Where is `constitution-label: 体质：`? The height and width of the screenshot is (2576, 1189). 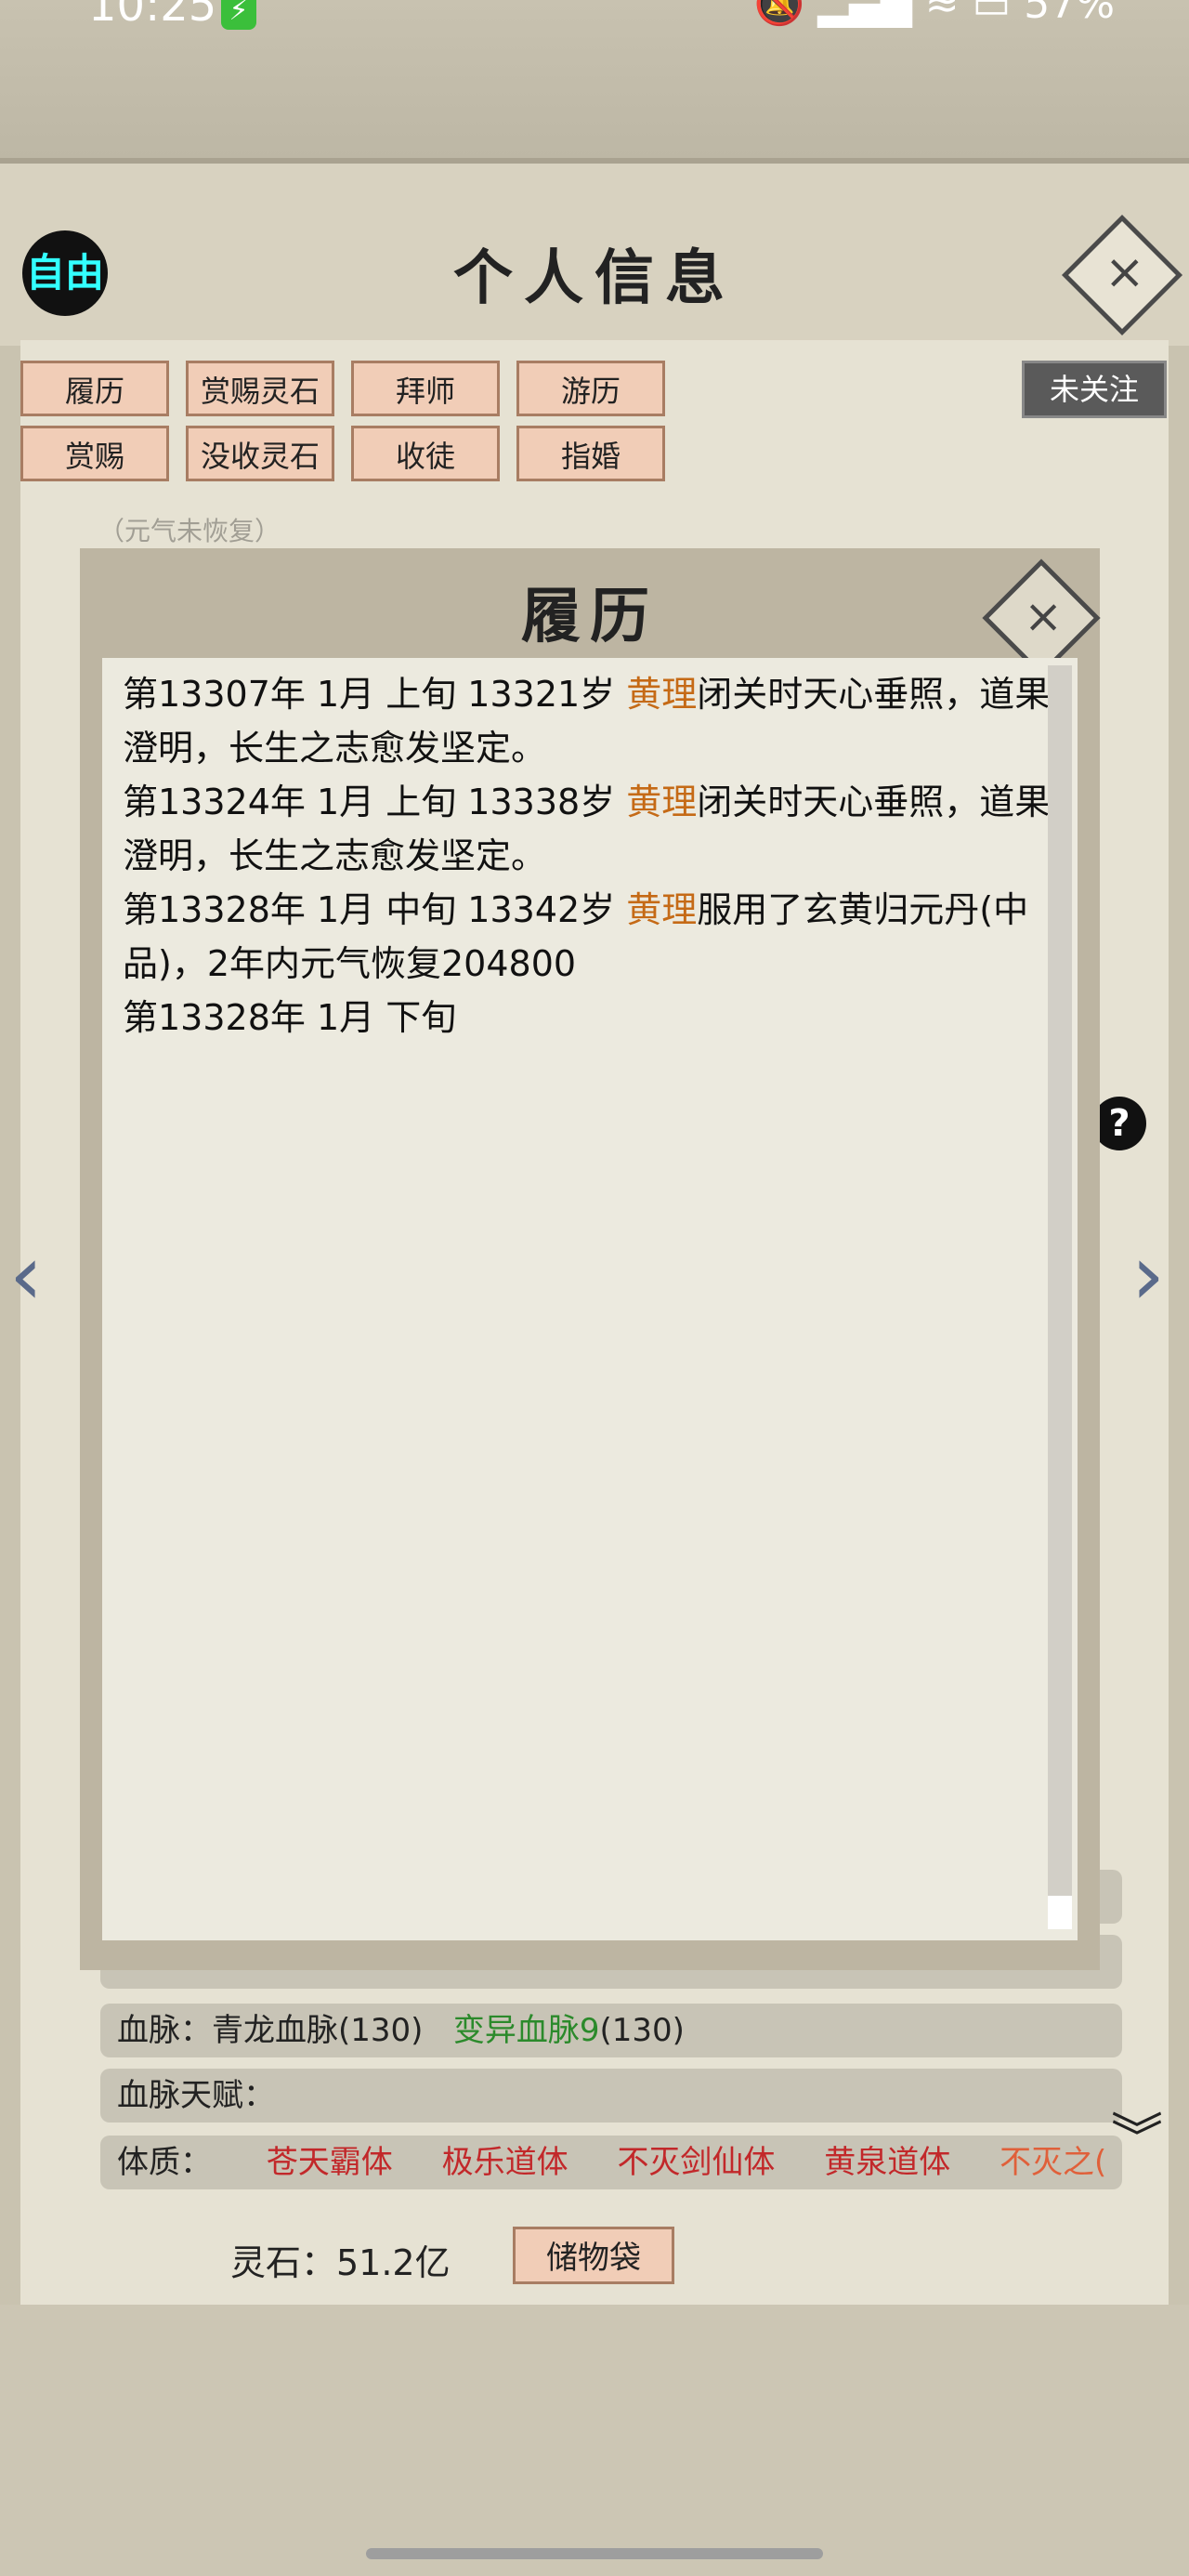
constitution-label: 体质： is located at coordinates (164, 2162).